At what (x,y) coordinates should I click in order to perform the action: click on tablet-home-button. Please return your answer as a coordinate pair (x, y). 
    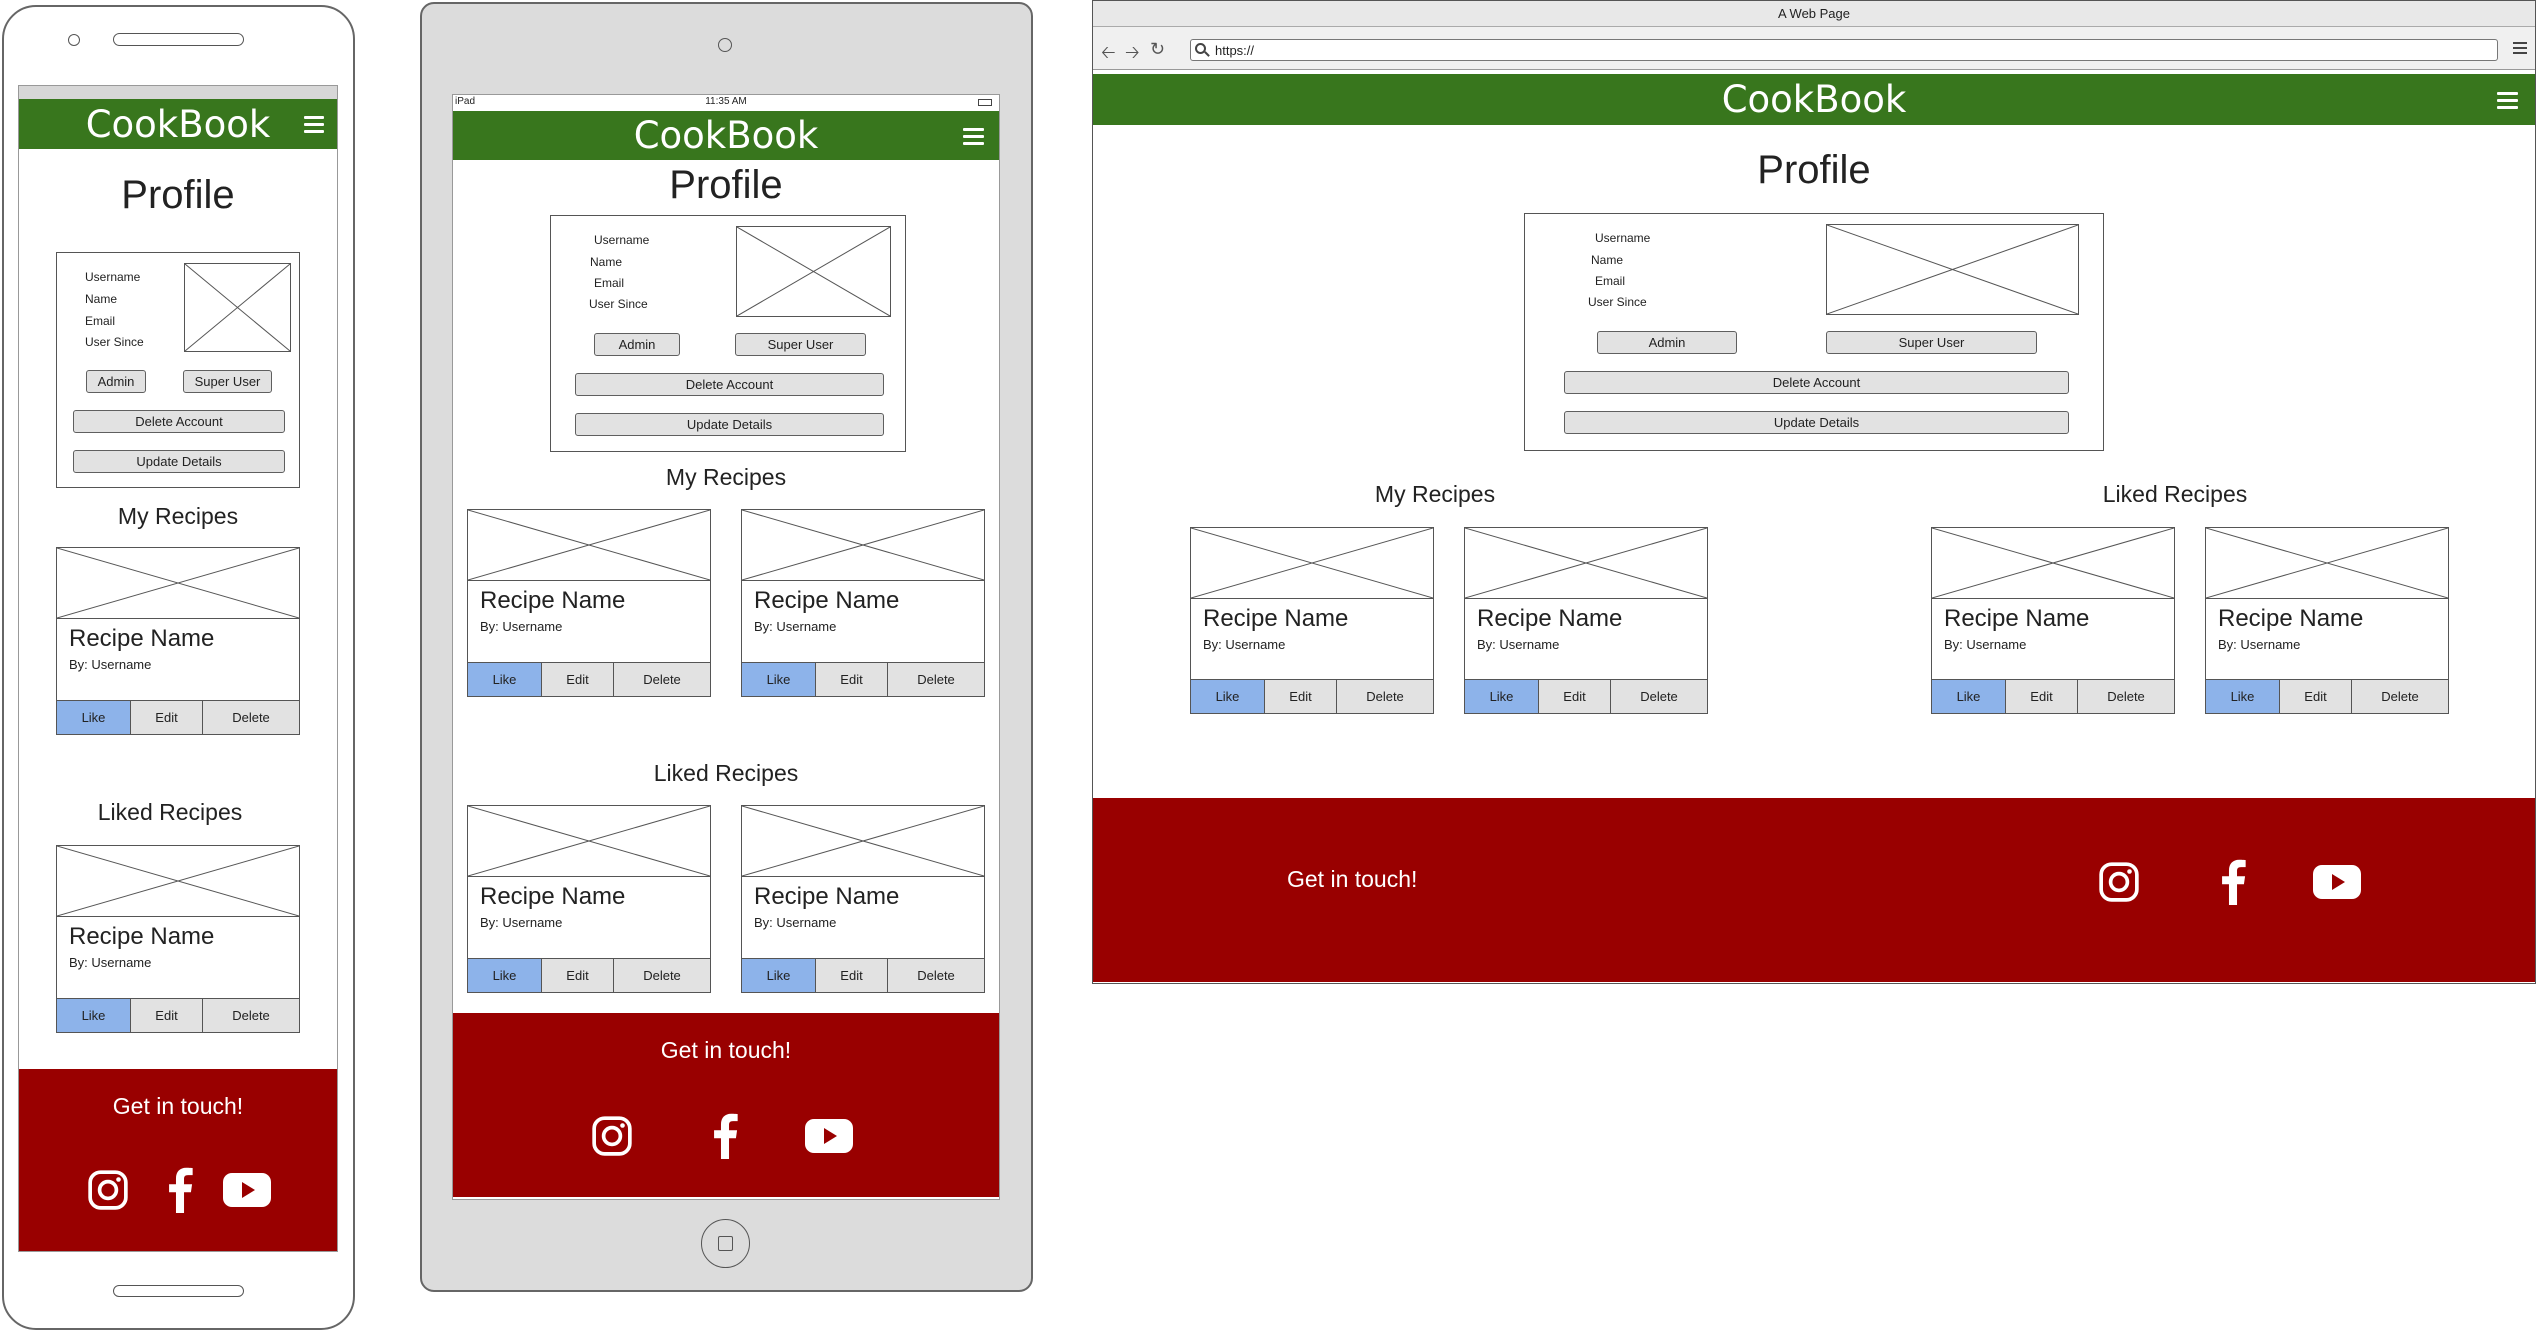
    Looking at the image, I should click on (725, 1243).